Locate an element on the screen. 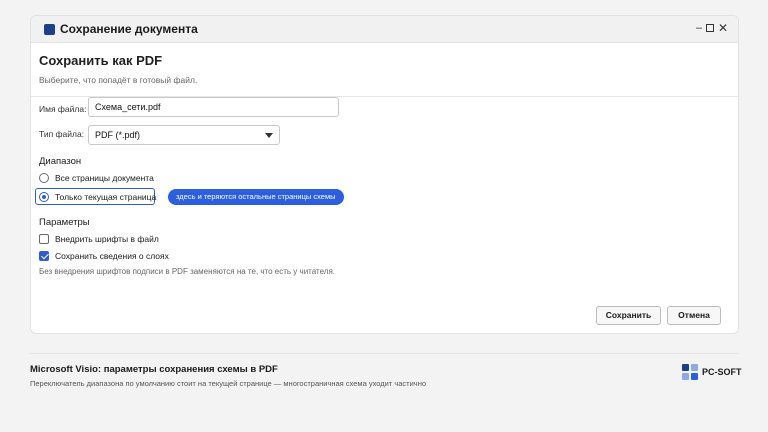 The height and width of the screenshot is (432, 768). radio-label: Только текущая страница is located at coordinates (106, 197).